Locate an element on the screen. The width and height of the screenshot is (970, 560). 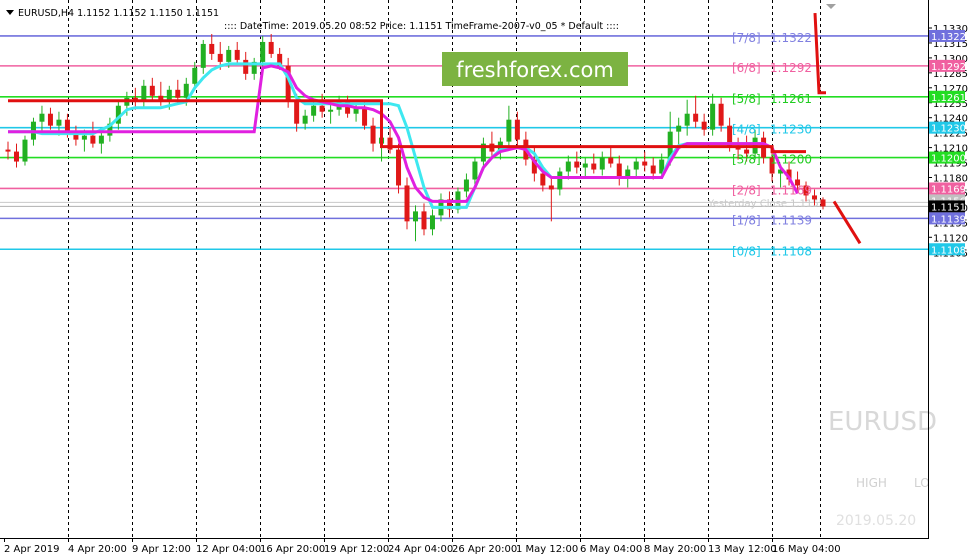
x-tick-label: 13 May 12:00 is located at coordinates (742, 549).